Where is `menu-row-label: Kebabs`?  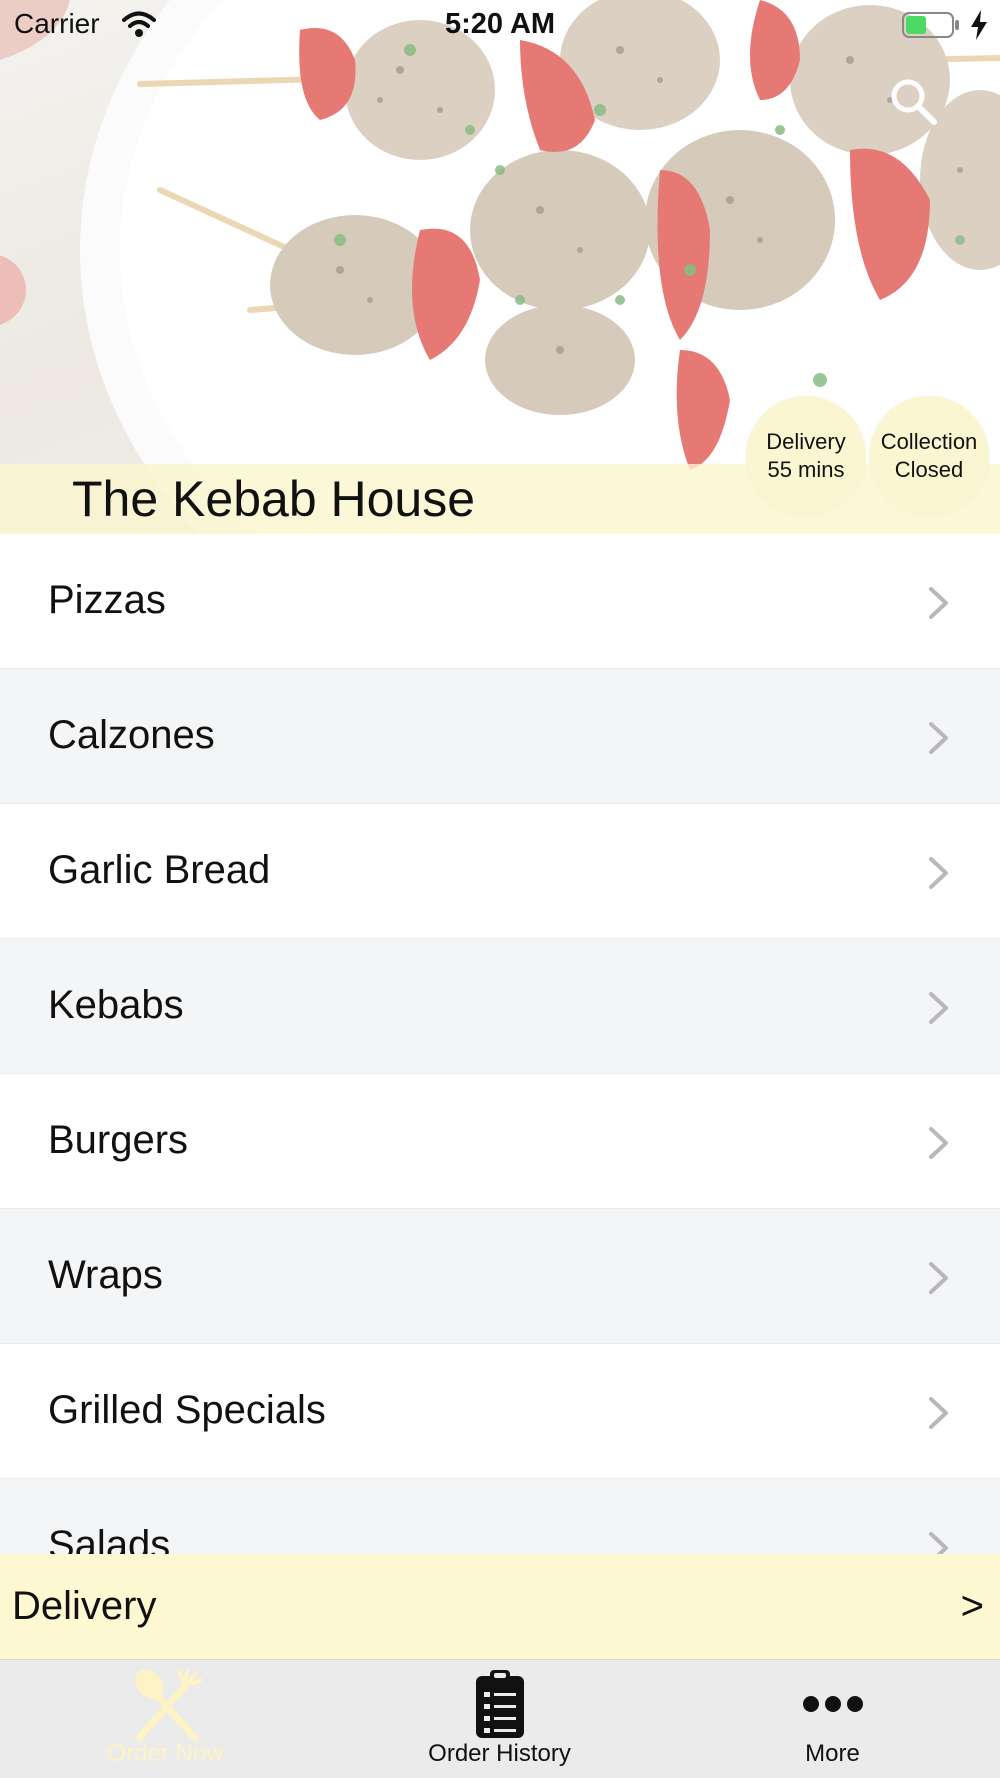 menu-row-label: Kebabs is located at coordinates (116, 1005).